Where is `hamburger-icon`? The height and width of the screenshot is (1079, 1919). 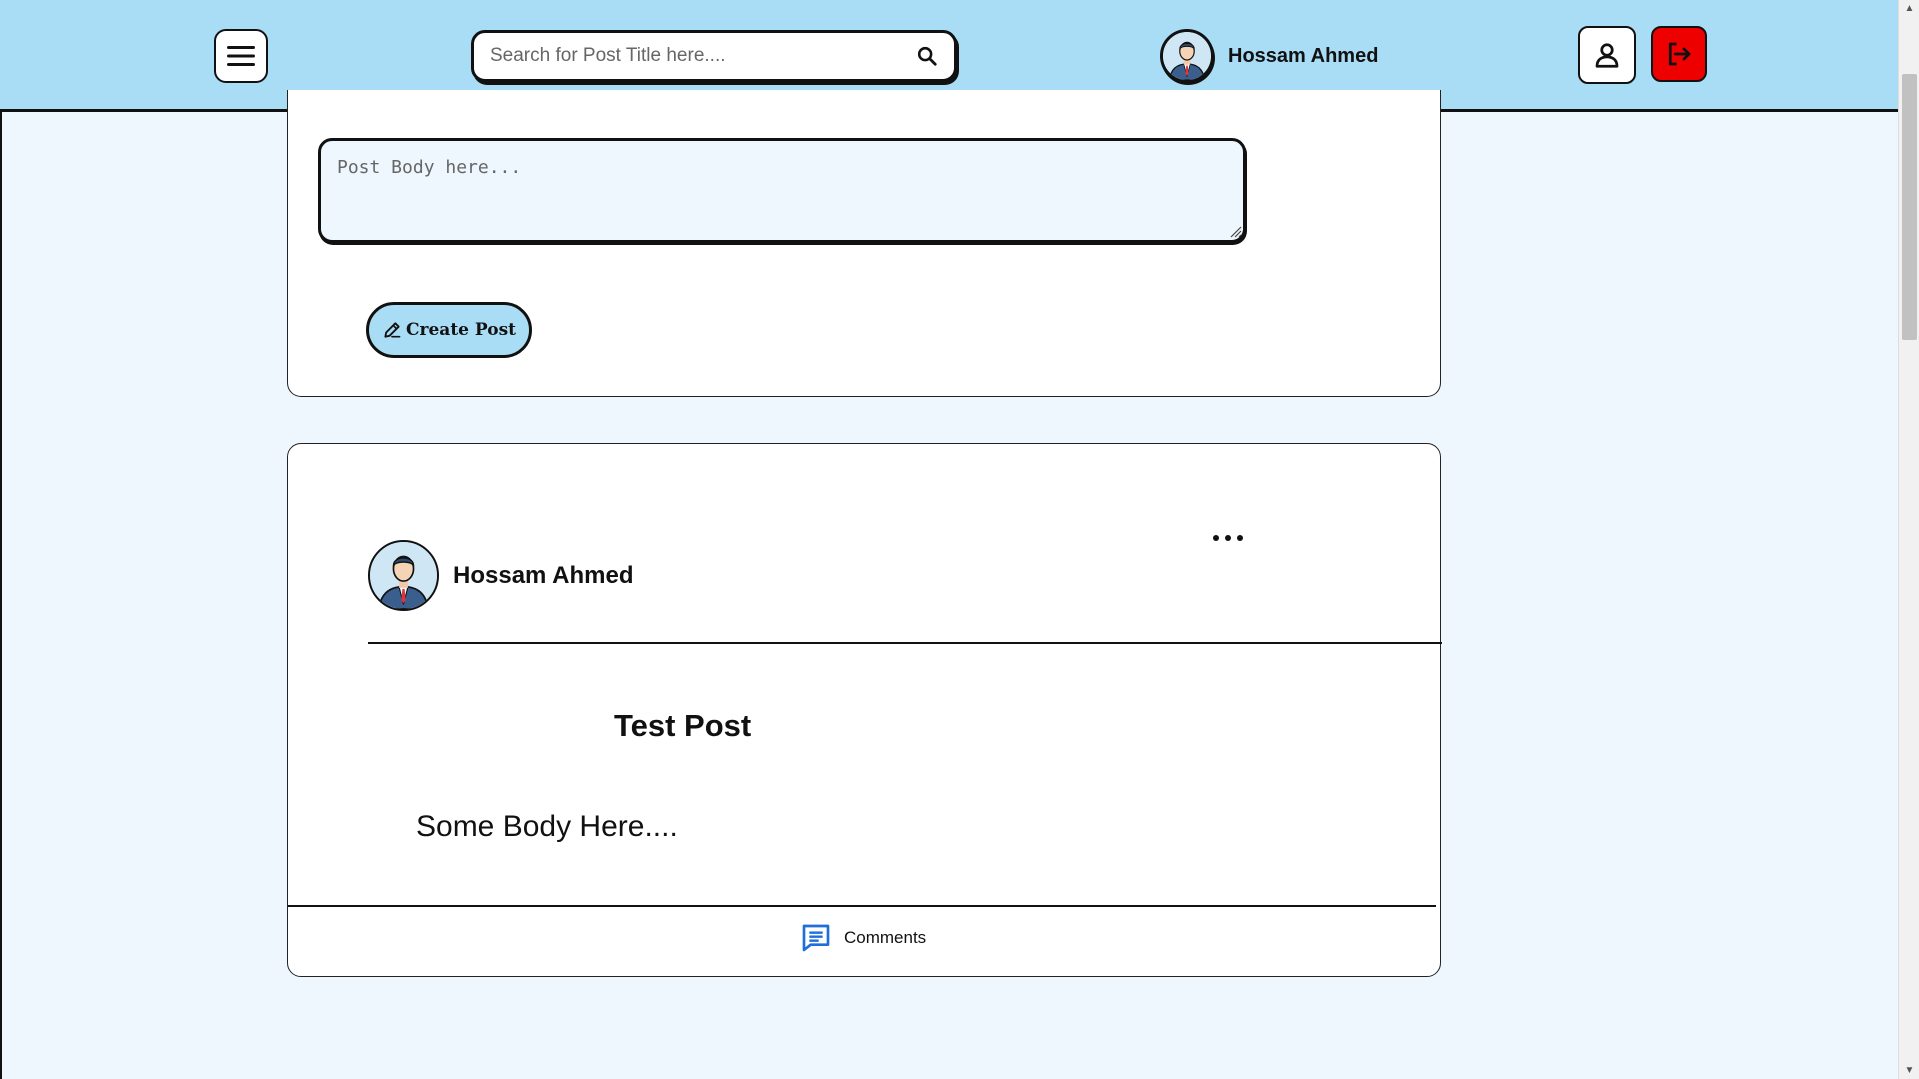
hamburger-icon is located at coordinates (241, 56).